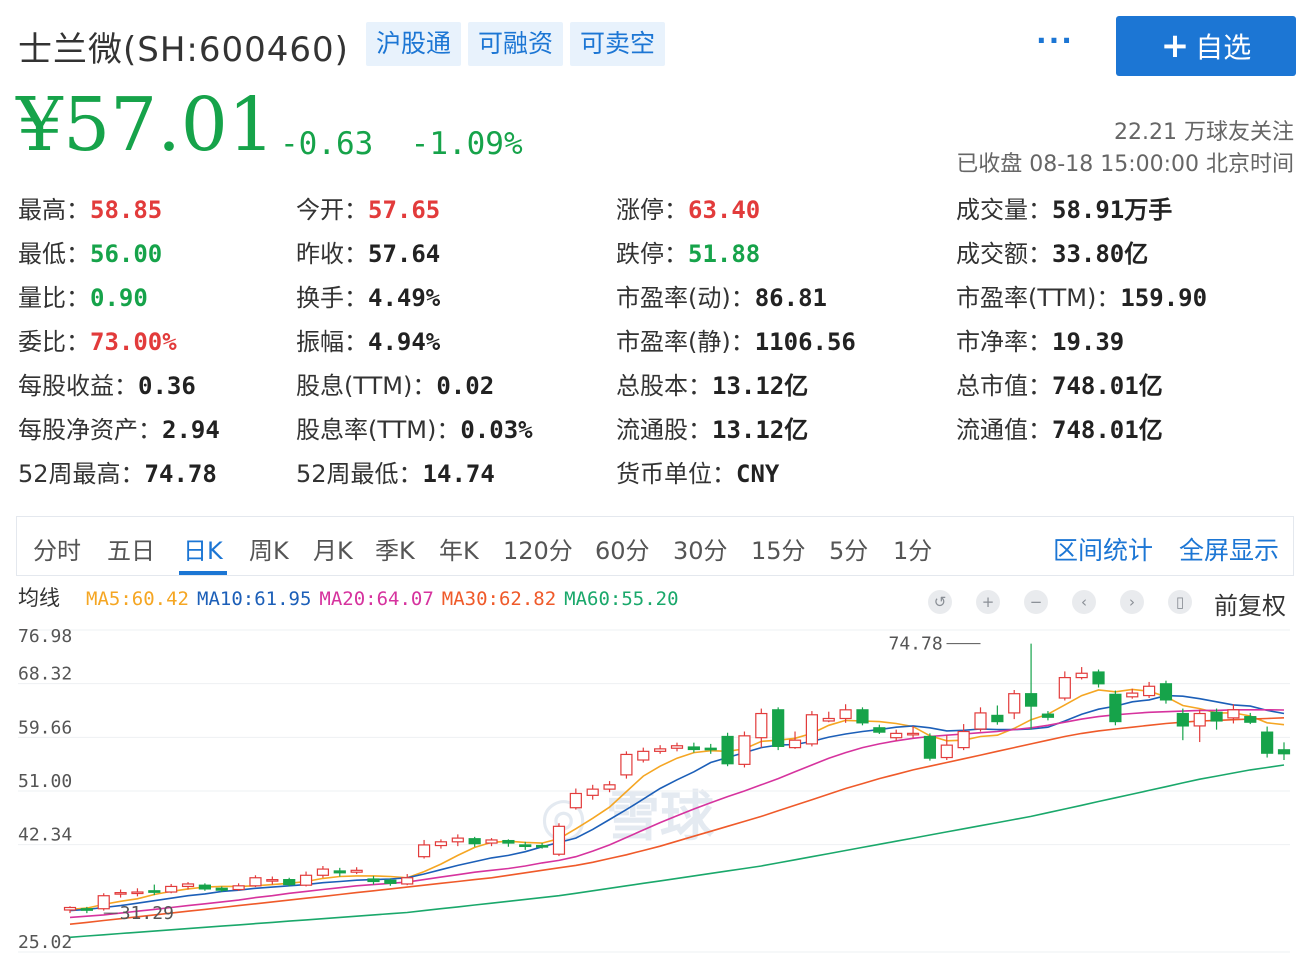 Image resolution: width=1312 pixels, height=970 pixels. I want to click on tag-short-selling: 可卖空, so click(618, 44).